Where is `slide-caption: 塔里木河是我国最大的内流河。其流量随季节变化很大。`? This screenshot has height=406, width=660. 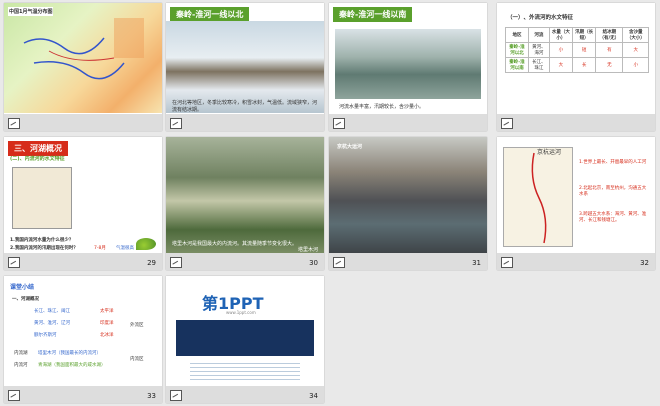
slide-caption: 塔里木河是我国最大的内流河。其流量随季节变化很大。 is located at coordinates (235, 244).